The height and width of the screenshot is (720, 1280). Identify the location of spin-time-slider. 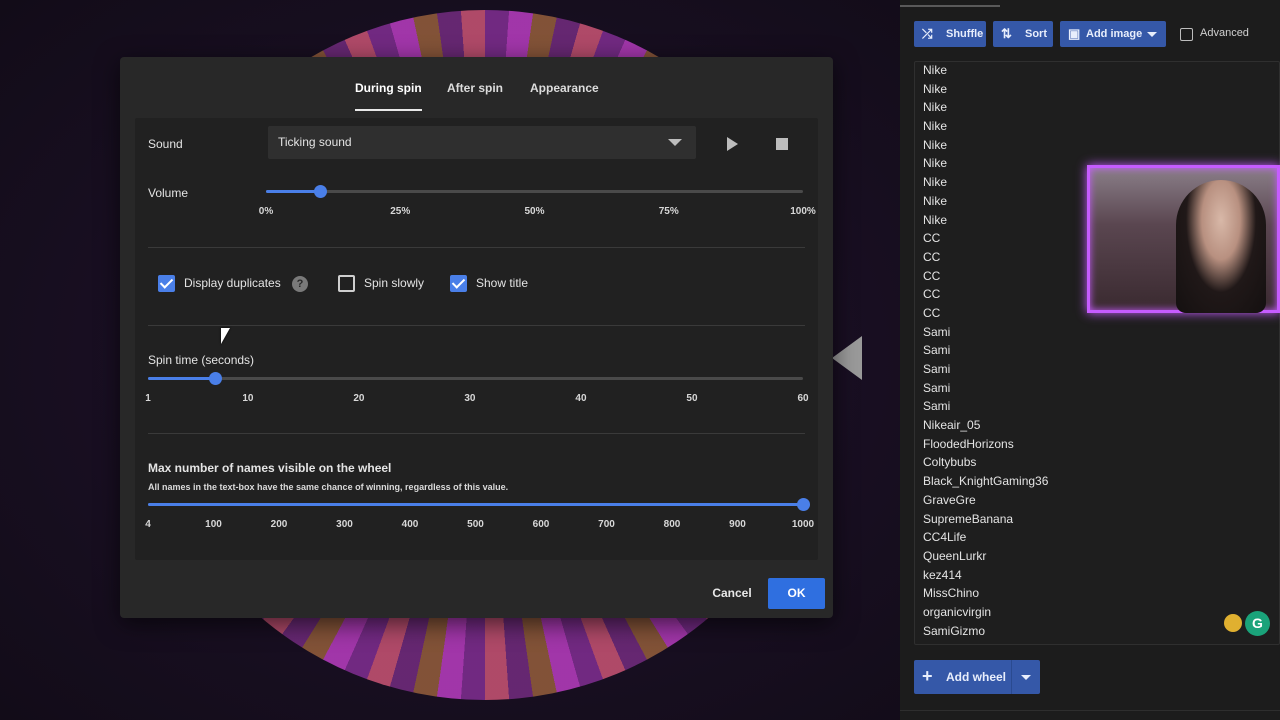
(475, 378).